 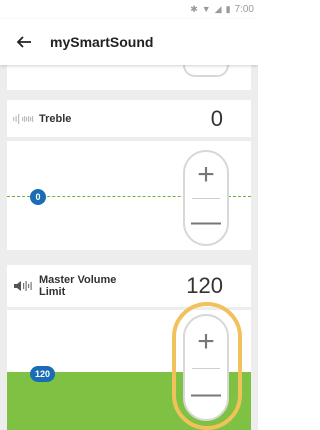 What do you see at coordinates (194, 9) in the screenshot?
I see `bluetooth-icon: ✱` at bounding box center [194, 9].